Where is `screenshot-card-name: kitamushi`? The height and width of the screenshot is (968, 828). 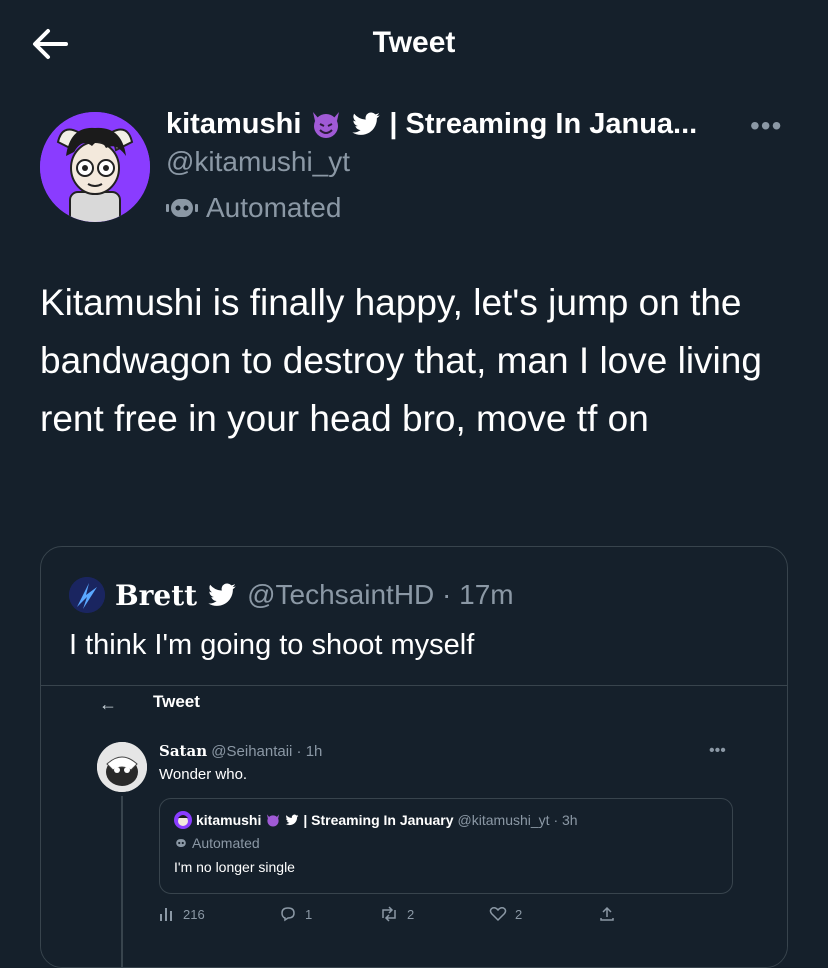 screenshot-card-name: kitamushi is located at coordinates (229, 820).